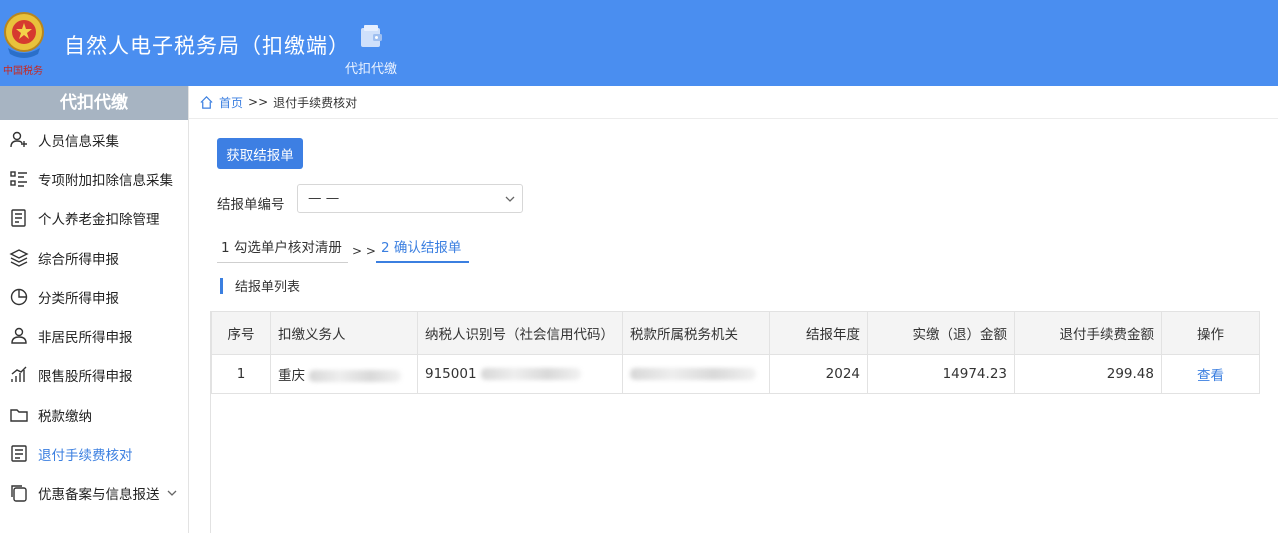 Image resolution: width=1278 pixels, height=533 pixels. What do you see at coordinates (99, 220) in the screenshot?
I see `sidebar-item-label: 个人养老金扣除管理` at bounding box center [99, 220].